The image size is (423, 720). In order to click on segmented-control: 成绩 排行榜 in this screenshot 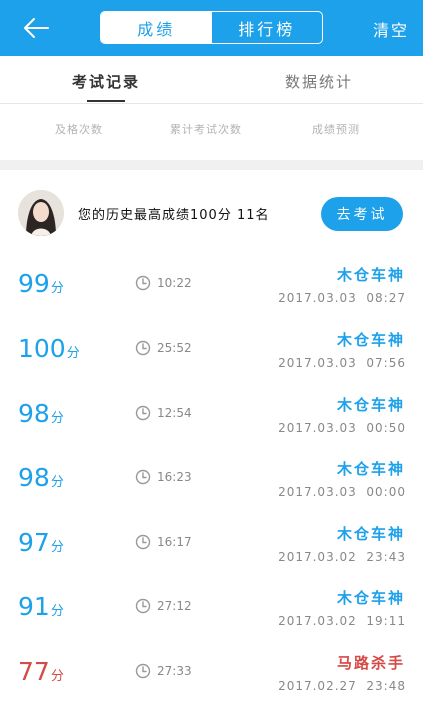, I will do `click(211, 27)`.